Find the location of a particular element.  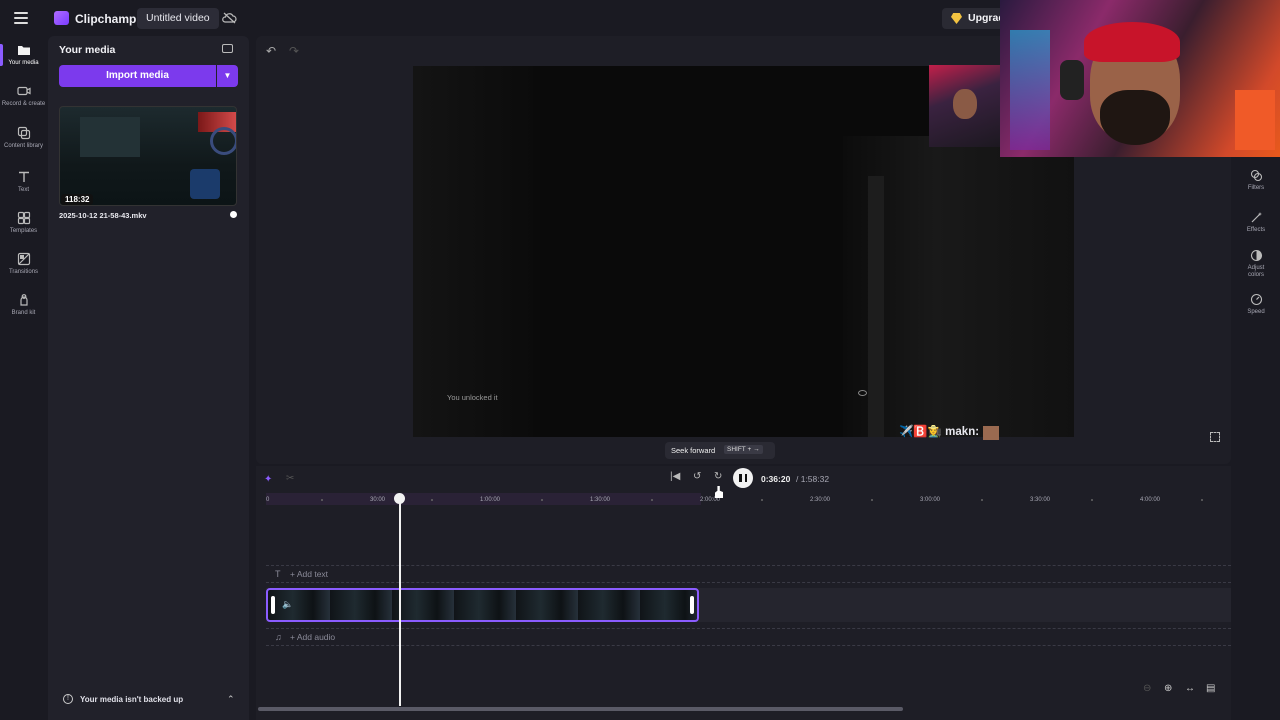

check-icon is located at coordinates (233, 214).